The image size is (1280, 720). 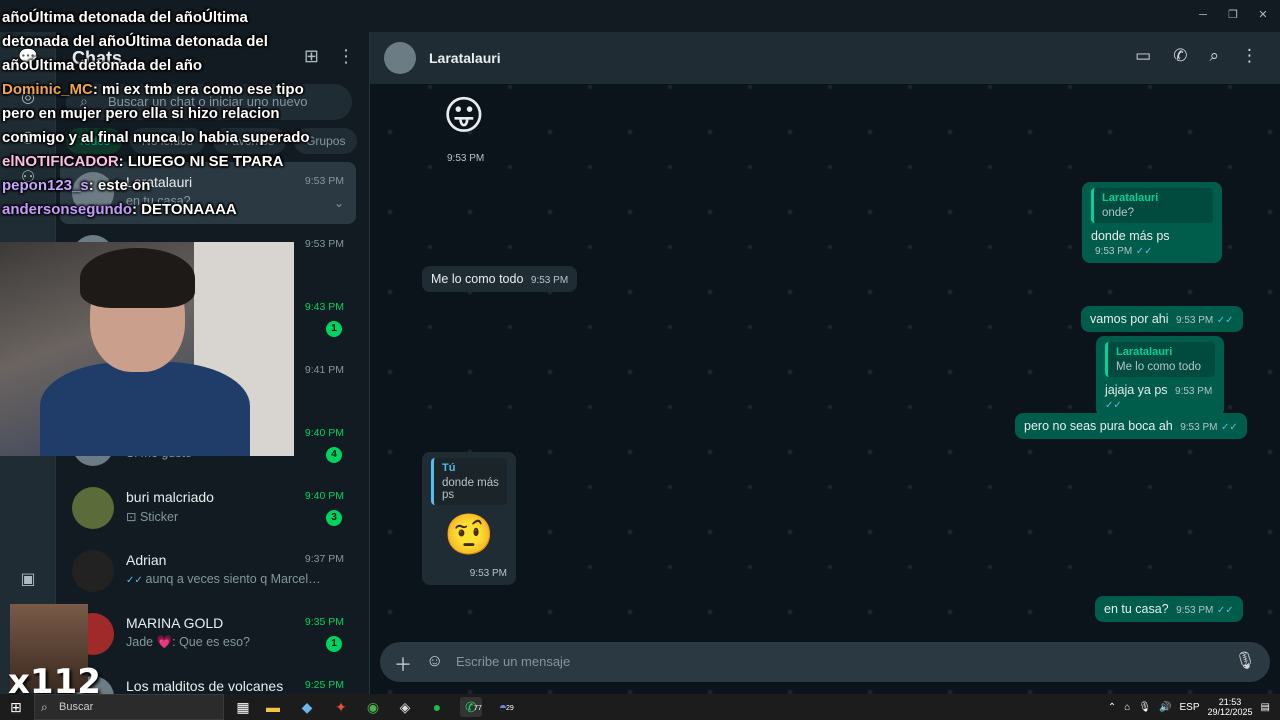 I want to click on task-view-icon: ▦, so click(x=243, y=707).